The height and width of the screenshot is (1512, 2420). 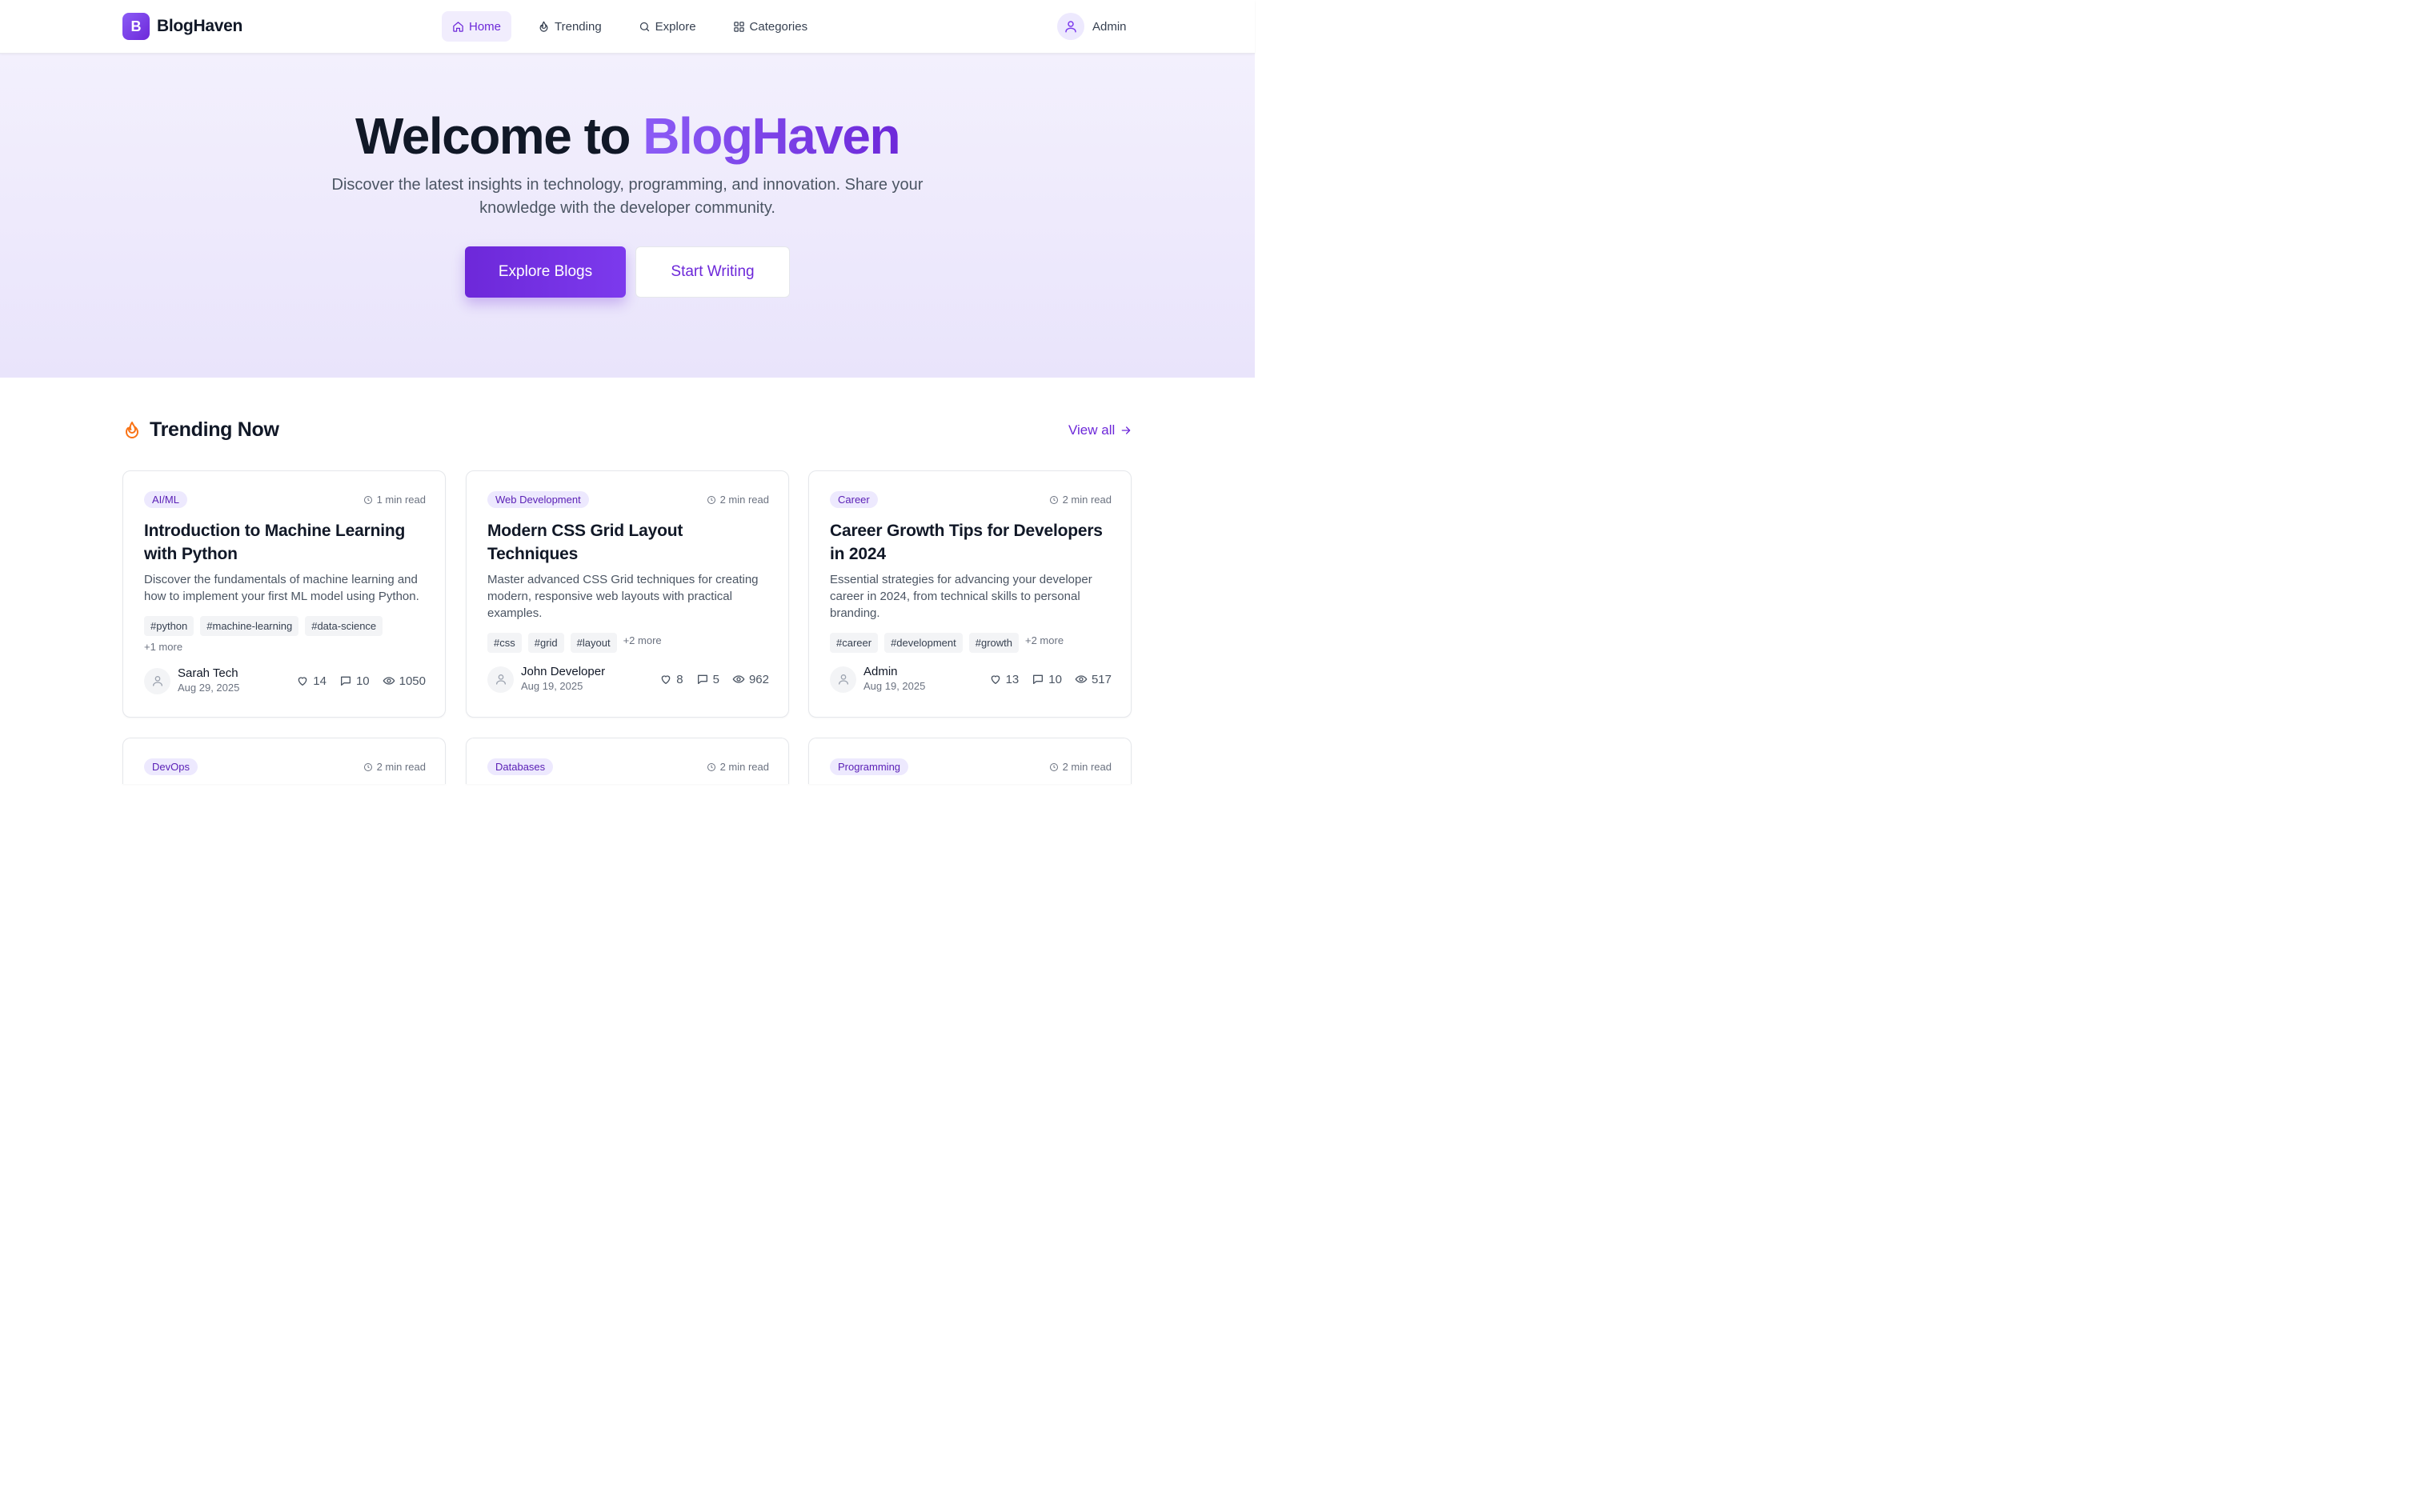 I want to click on views-count: 962, so click(x=758, y=679).